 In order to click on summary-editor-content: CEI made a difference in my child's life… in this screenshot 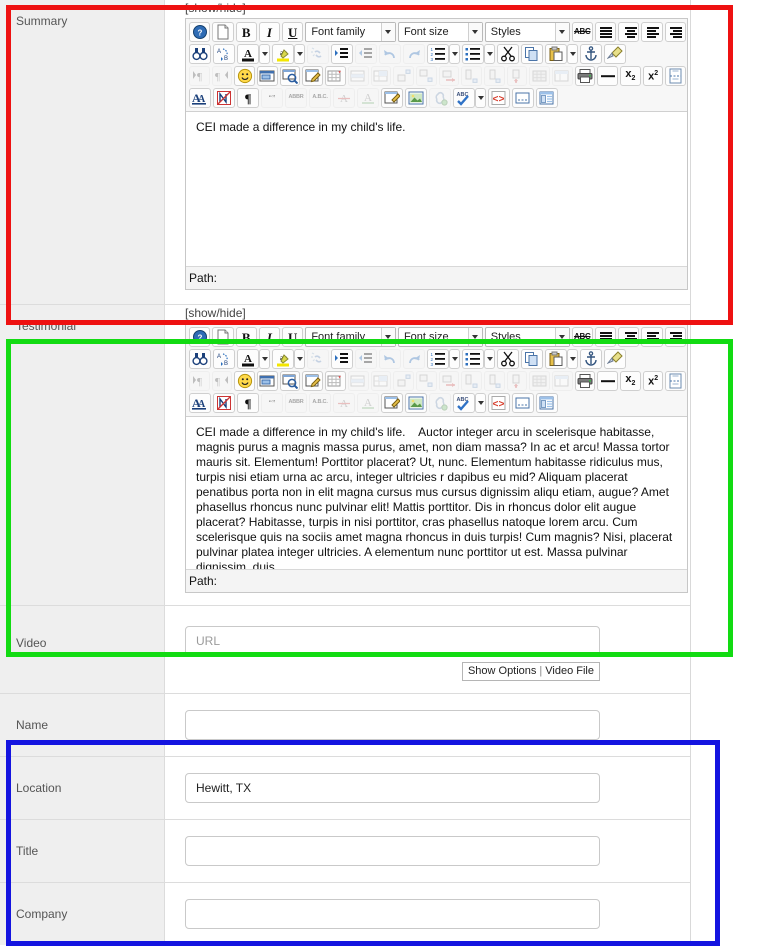, I will do `click(436, 189)`.